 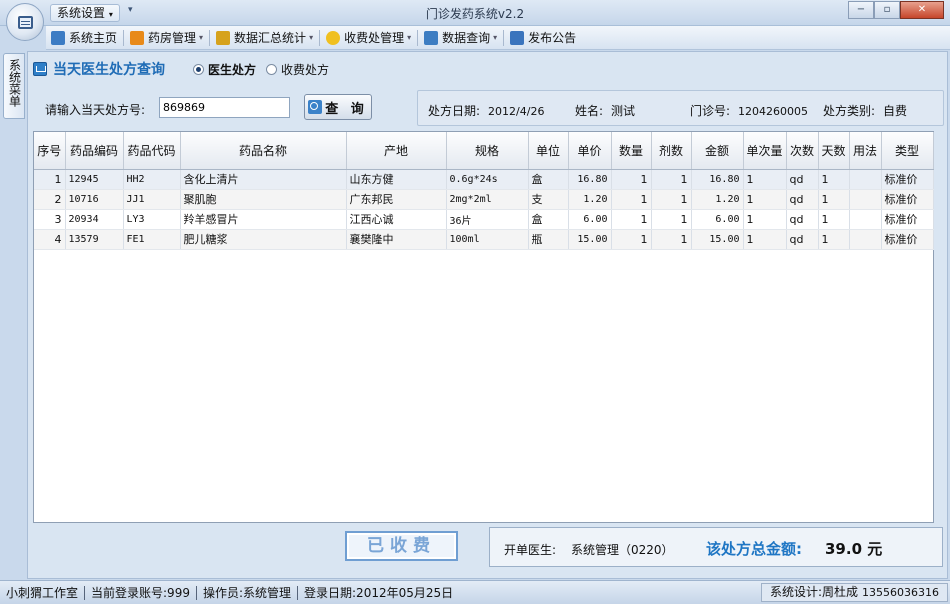 I want to click on column-header: 次数, so click(x=802, y=151).